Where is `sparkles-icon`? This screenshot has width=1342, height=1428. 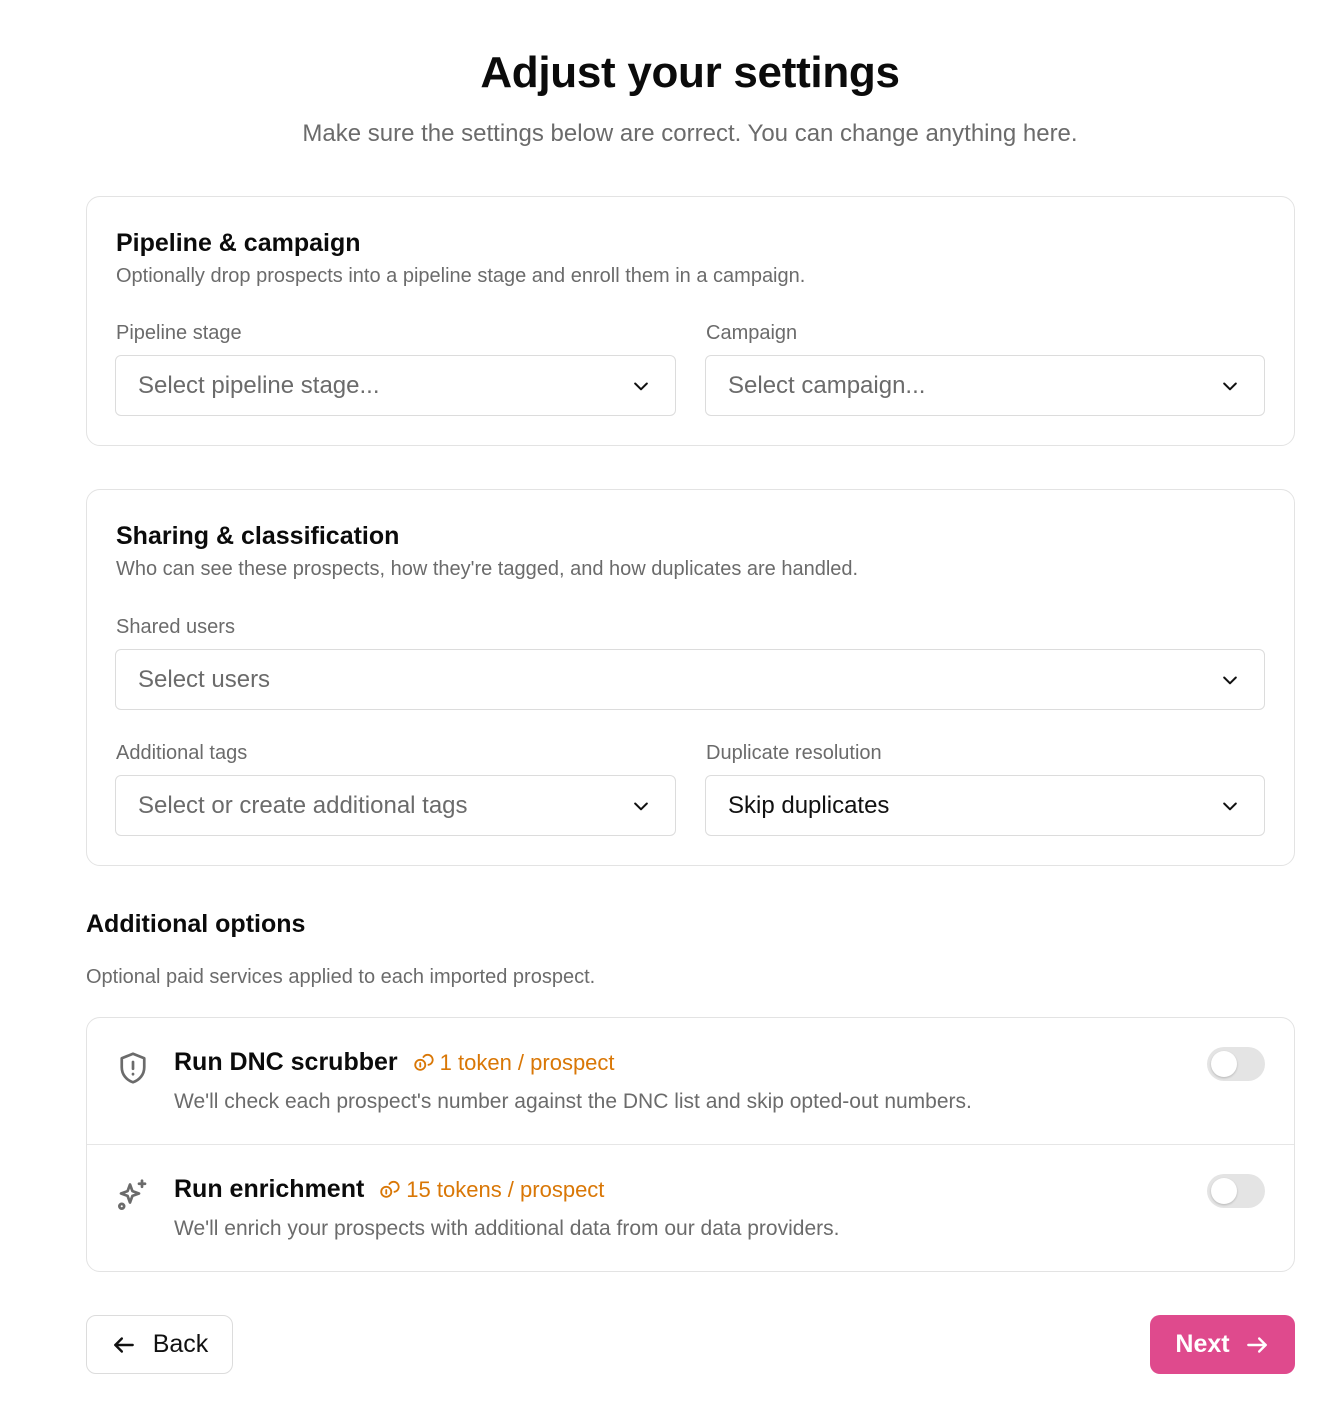
sparkles-icon is located at coordinates (133, 1195).